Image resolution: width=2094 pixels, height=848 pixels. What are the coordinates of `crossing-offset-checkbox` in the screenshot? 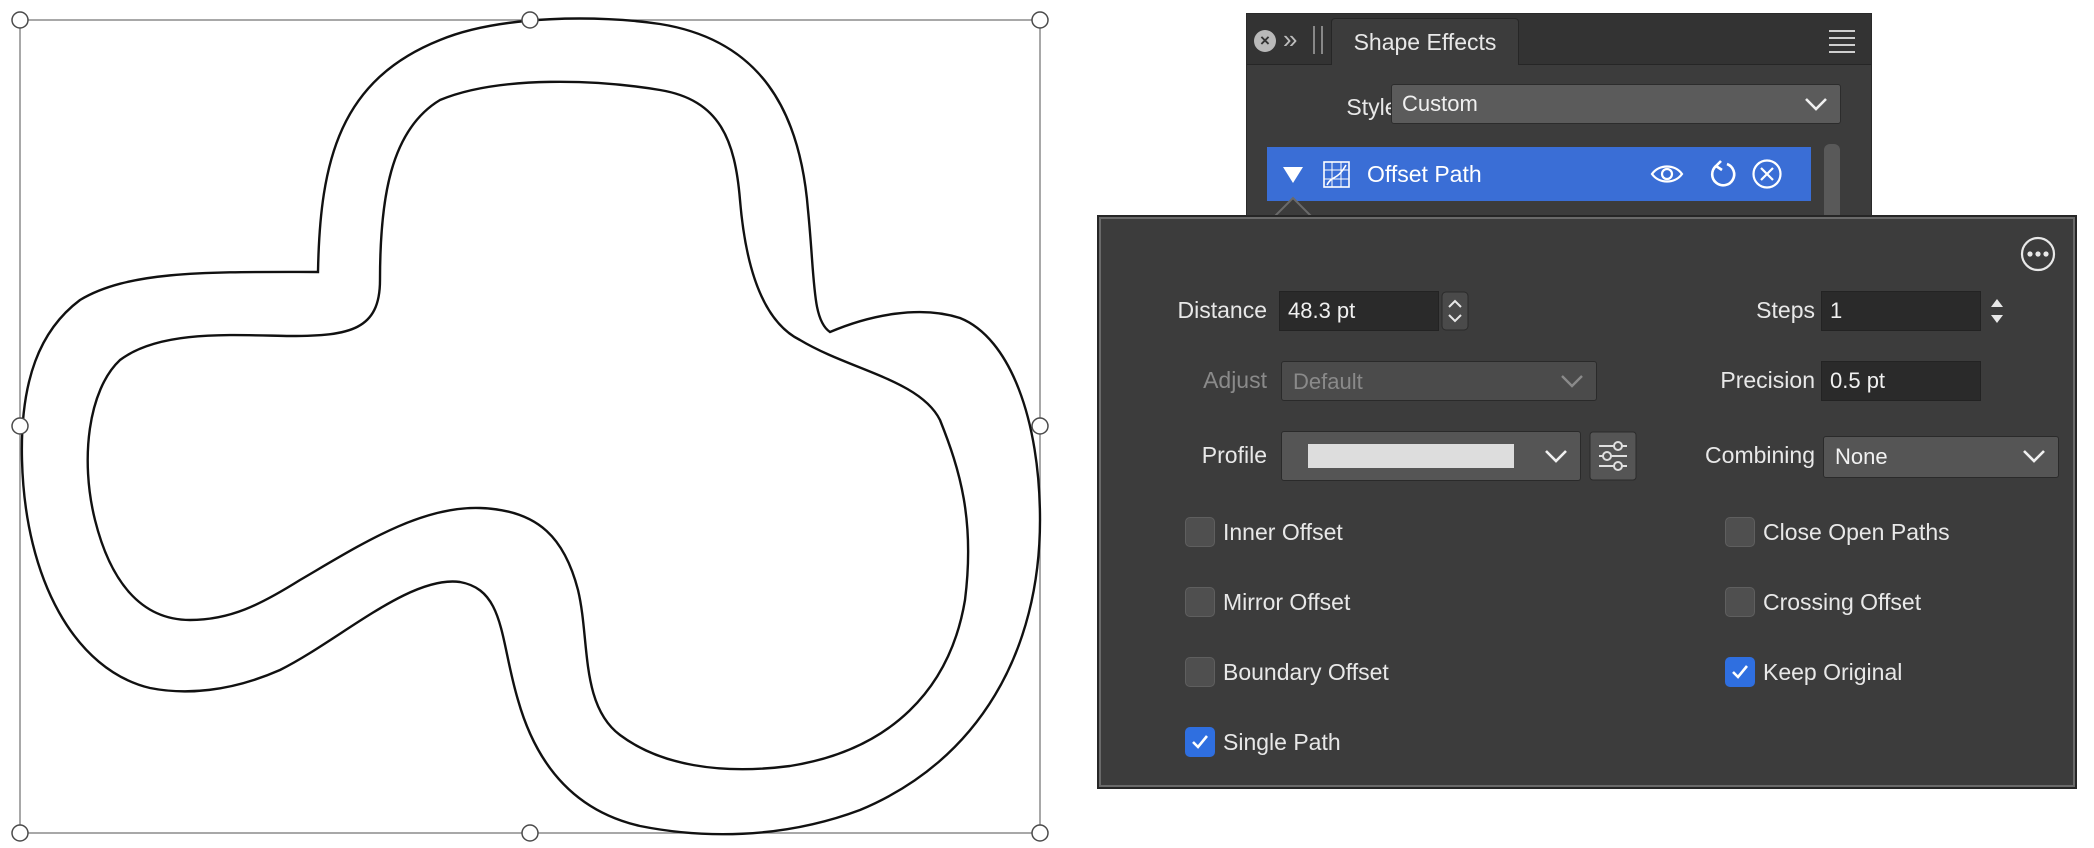 It's located at (1740, 602).